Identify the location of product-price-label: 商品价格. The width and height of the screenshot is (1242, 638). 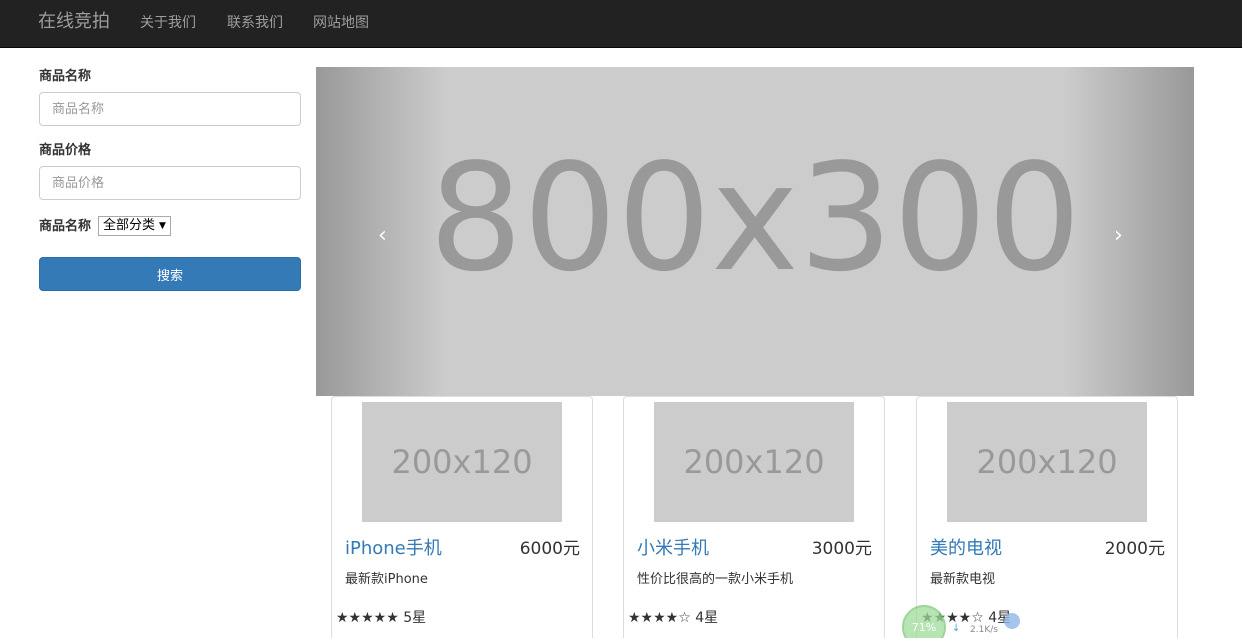
(65, 150).